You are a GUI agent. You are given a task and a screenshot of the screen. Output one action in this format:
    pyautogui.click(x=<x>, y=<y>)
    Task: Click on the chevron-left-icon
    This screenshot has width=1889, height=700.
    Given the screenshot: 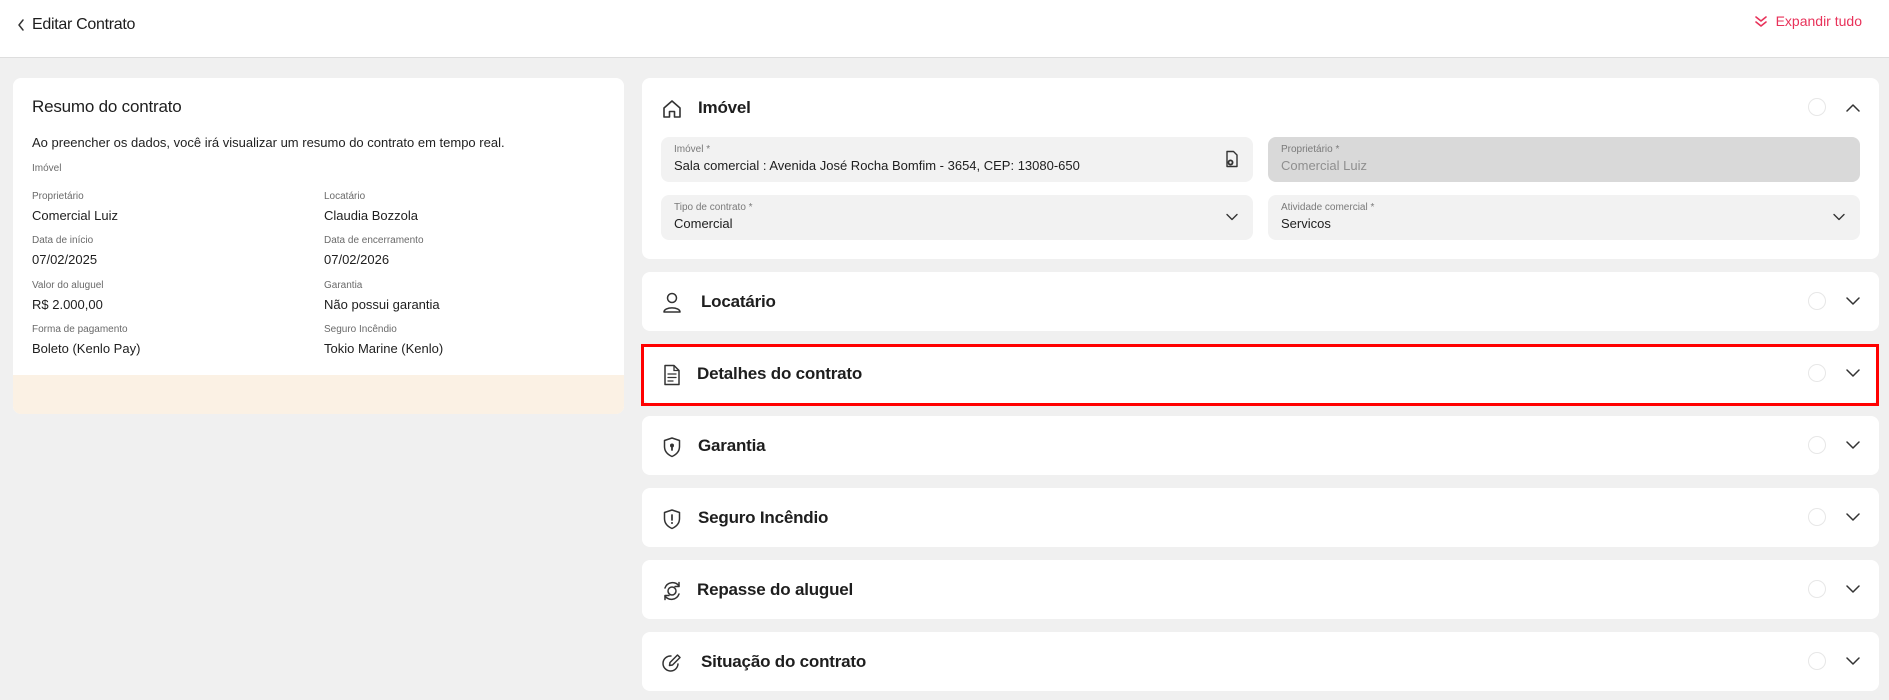 What is the action you would take?
    pyautogui.click(x=21, y=25)
    